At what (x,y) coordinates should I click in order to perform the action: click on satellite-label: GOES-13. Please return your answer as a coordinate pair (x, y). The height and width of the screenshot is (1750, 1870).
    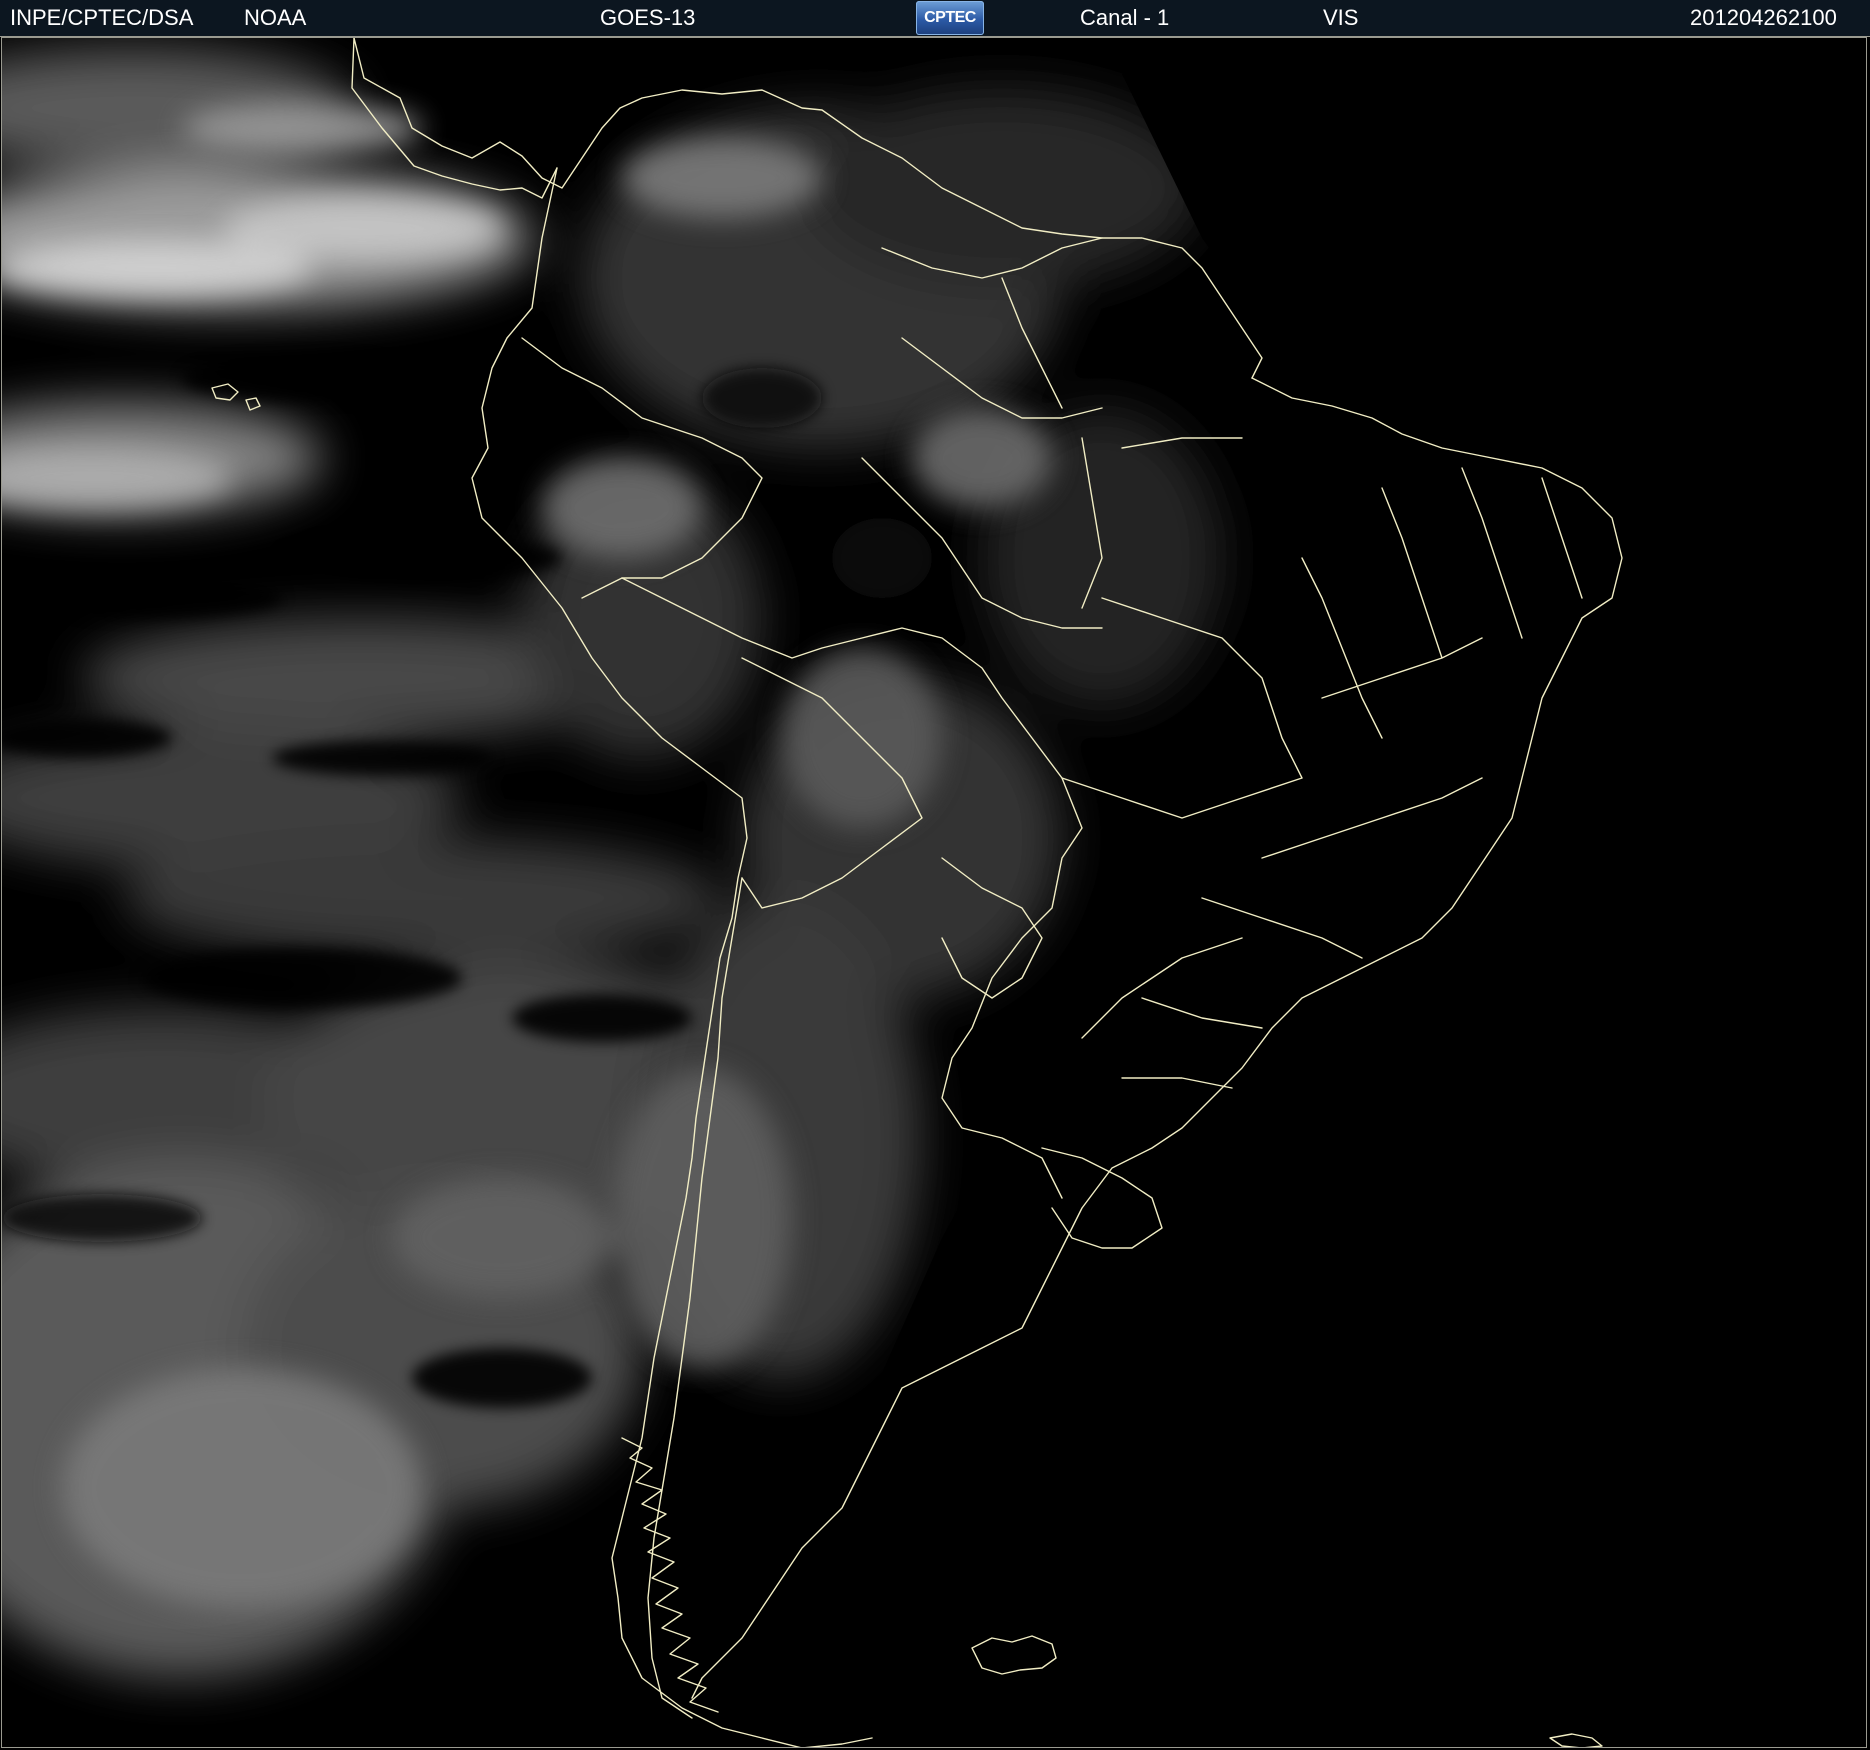
    Looking at the image, I should click on (648, 17).